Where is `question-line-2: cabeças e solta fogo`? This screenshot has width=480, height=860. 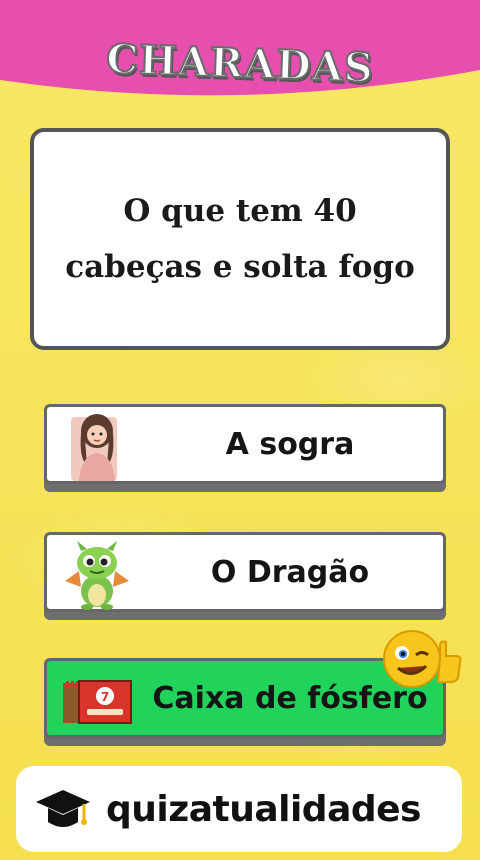
question-line-2: cabeças e solta fogo is located at coordinates (240, 267).